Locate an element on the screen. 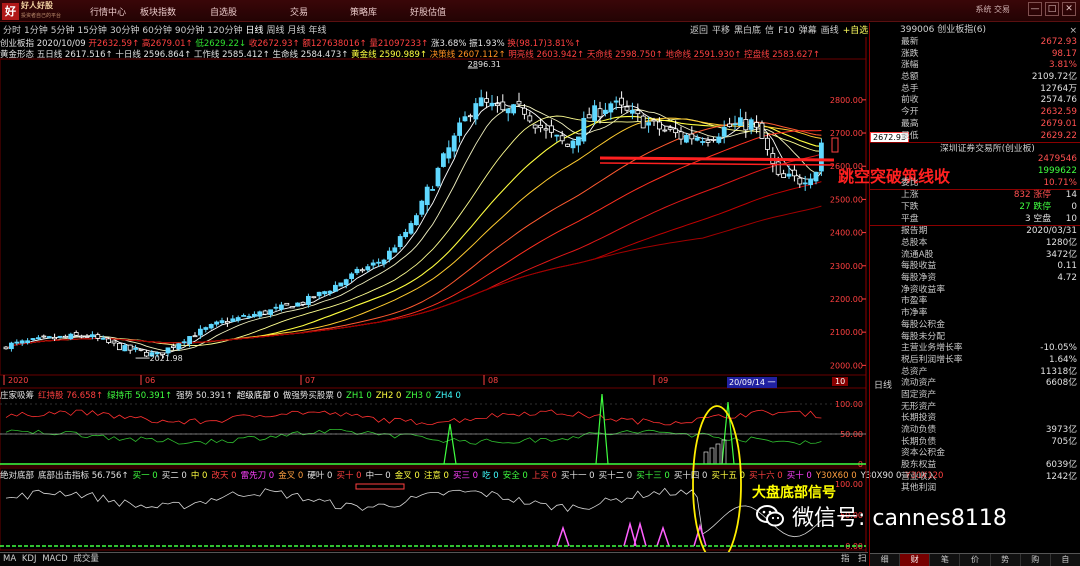  ind2-spike is located at coordinates (563, 536).